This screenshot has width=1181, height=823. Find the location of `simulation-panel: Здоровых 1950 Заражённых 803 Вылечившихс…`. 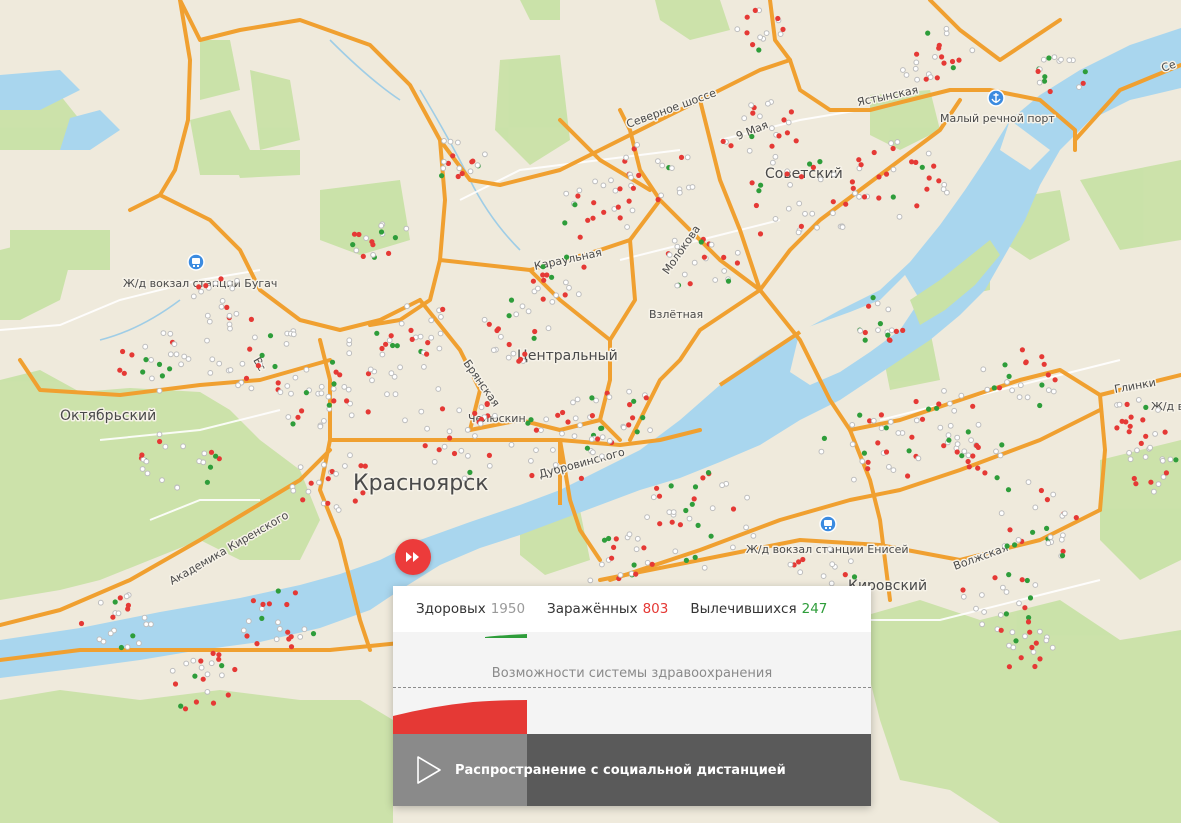

simulation-panel: Здоровых 1950 Заражённых 803 Вылечившихс… is located at coordinates (632, 696).